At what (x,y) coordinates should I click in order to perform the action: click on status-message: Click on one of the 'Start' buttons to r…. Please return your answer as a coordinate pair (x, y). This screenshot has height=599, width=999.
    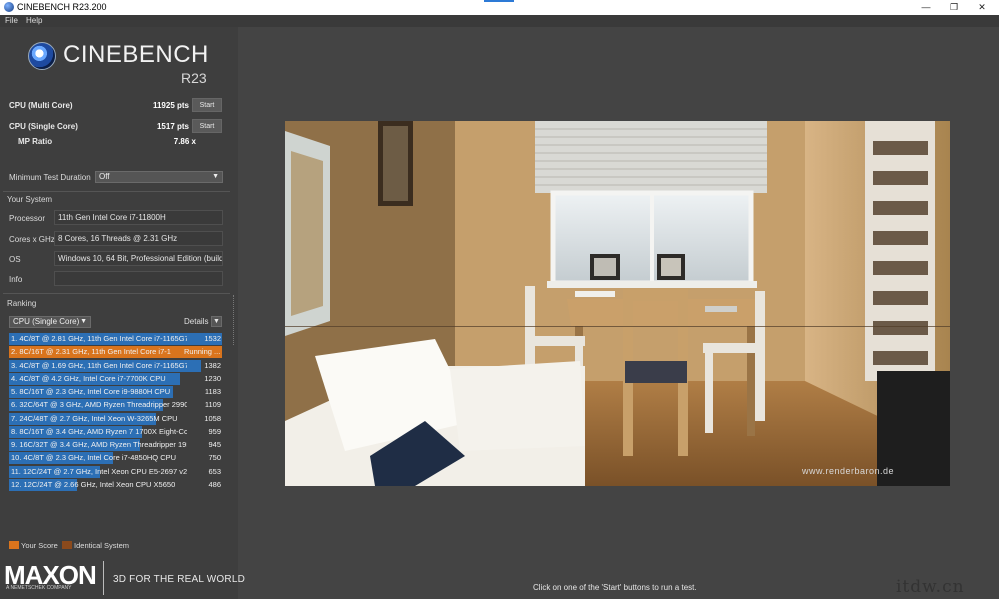
    Looking at the image, I should click on (615, 587).